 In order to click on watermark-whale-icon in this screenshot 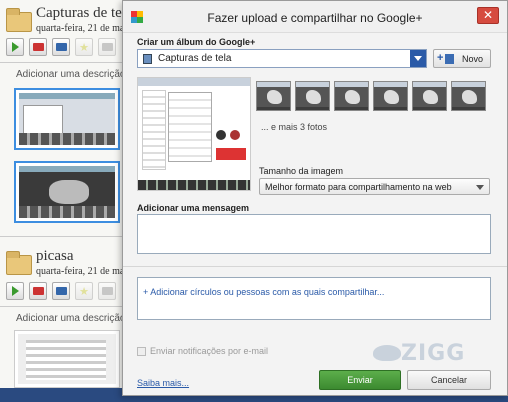, I will do `click(387, 353)`.